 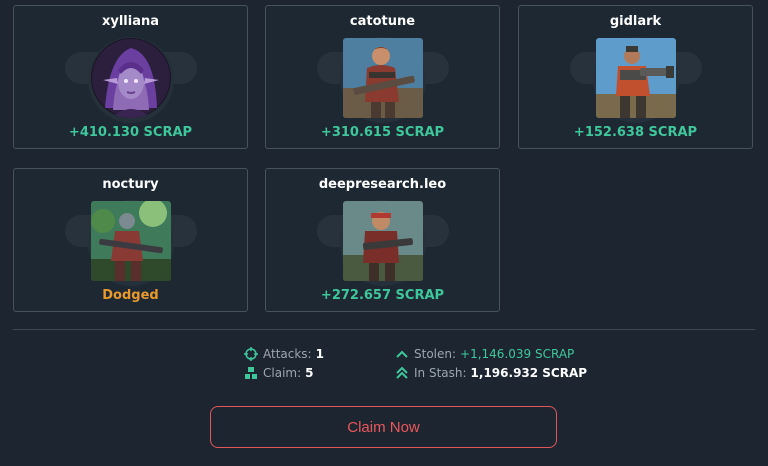 I want to click on chevron-up-icon, so click(x=402, y=354).